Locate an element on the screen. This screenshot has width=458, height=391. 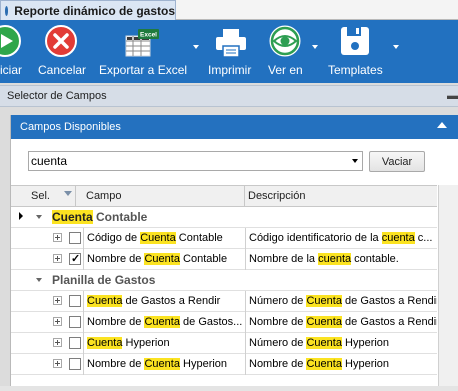
available-fields-header: Campos Disponibles is located at coordinates (234, 127).